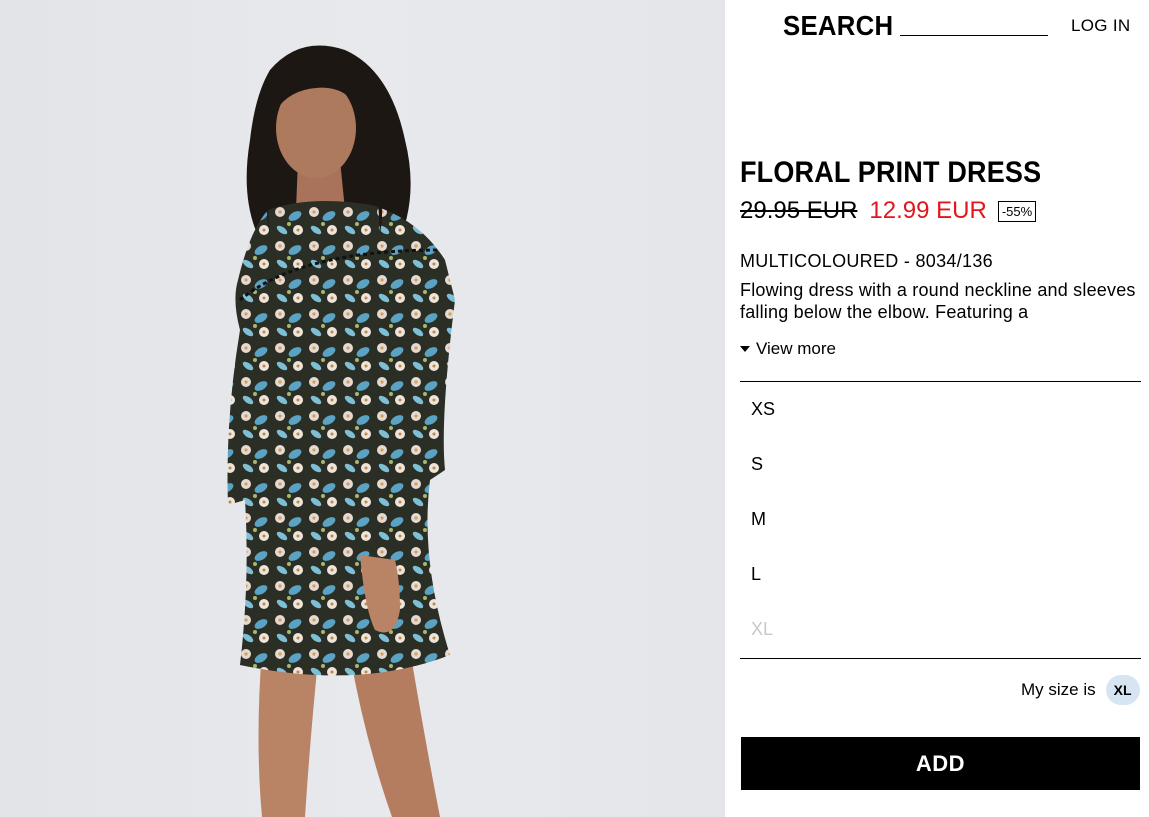 This screenshot has width=1149, height=817. I want to click on price-row: 29.95 EUR 12.99 EUR -55%, so click(888, 211).